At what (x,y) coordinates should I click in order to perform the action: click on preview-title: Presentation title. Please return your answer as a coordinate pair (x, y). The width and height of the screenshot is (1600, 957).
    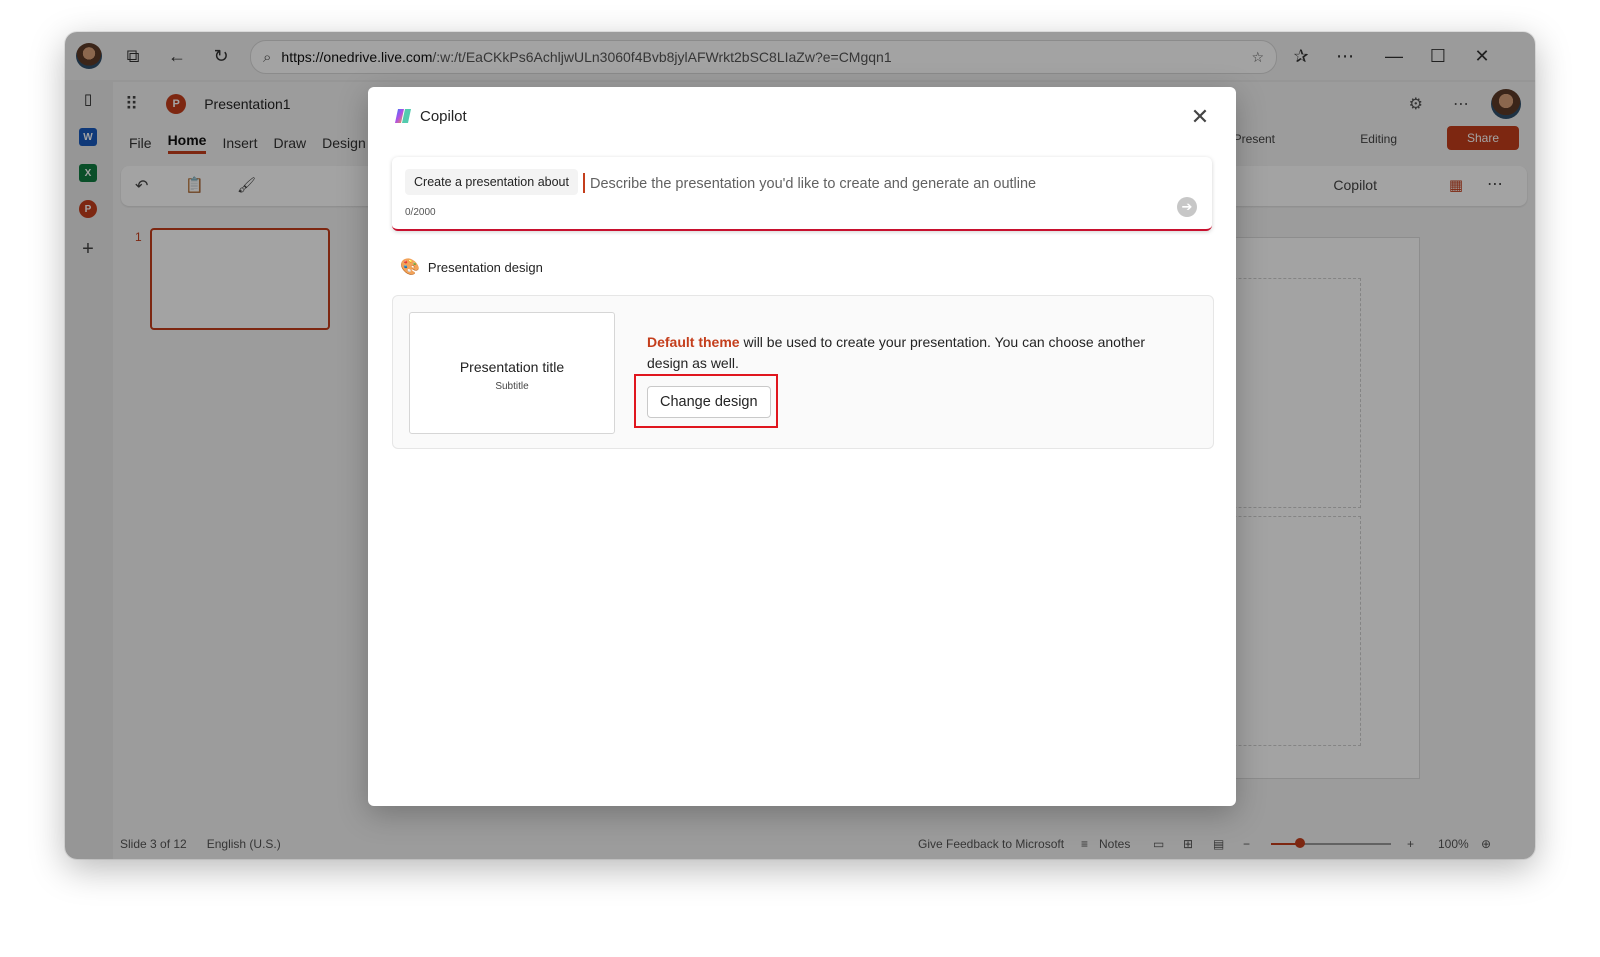
    Looking at the image, I should click on (512, 367).